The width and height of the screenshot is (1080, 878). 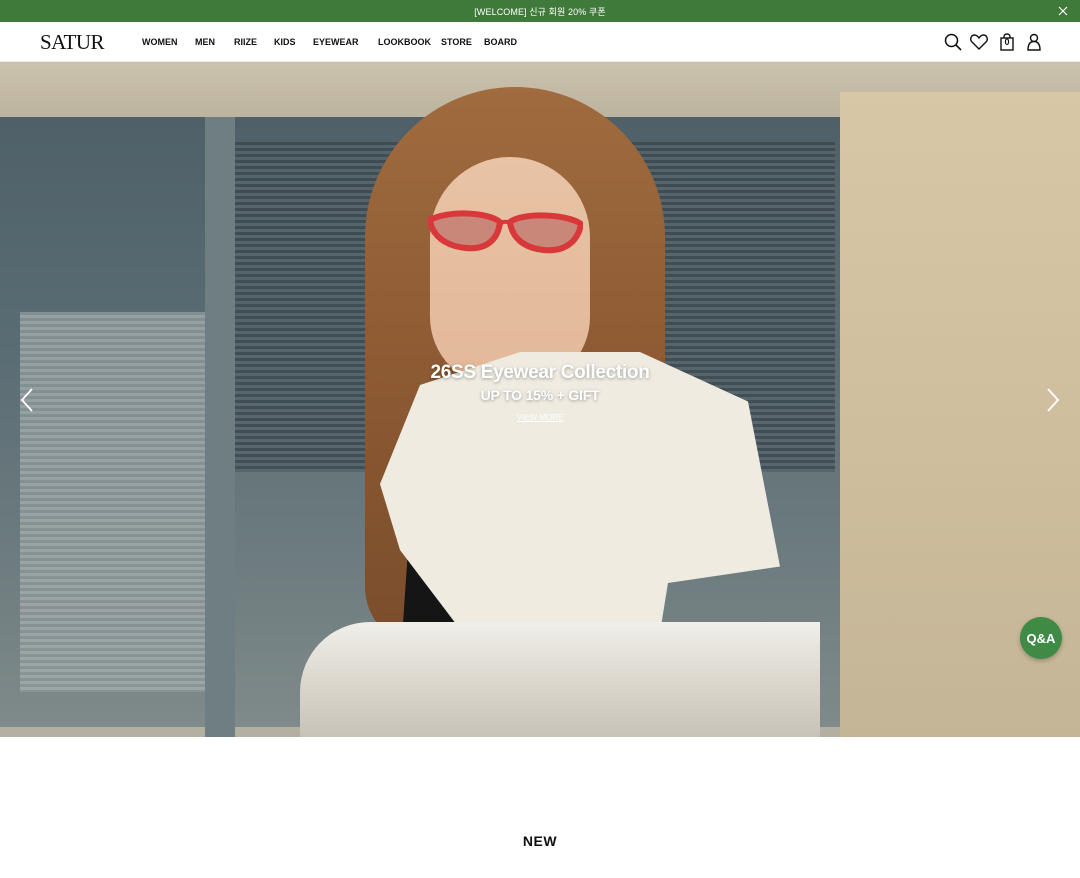 What do you see at coordinates (505, 232) in the screenshot?
I see `sunglasses-graphic` at bounding box center [505, 232].